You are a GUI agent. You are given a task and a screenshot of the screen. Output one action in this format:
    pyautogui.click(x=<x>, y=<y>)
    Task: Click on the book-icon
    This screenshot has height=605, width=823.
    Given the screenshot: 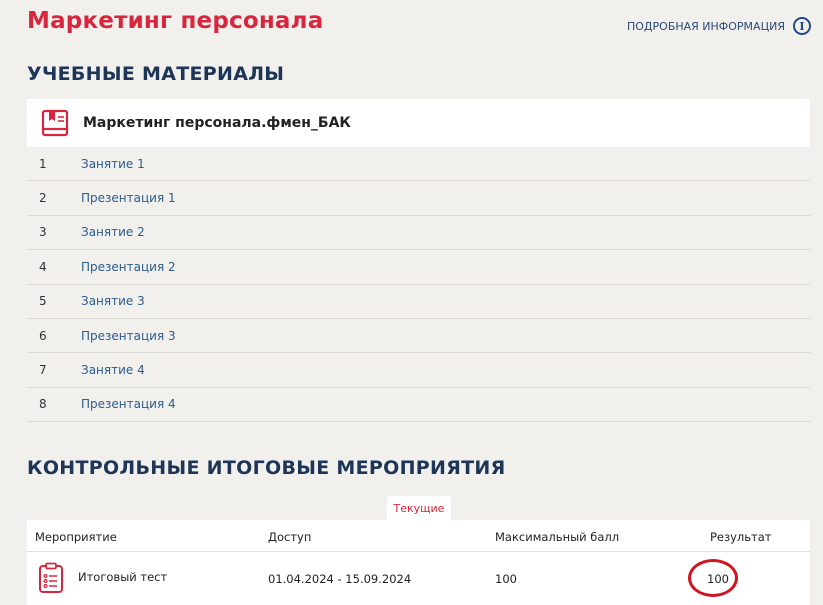 What is the action you would take?
    pyautogui.click(x=55, y=123)
    